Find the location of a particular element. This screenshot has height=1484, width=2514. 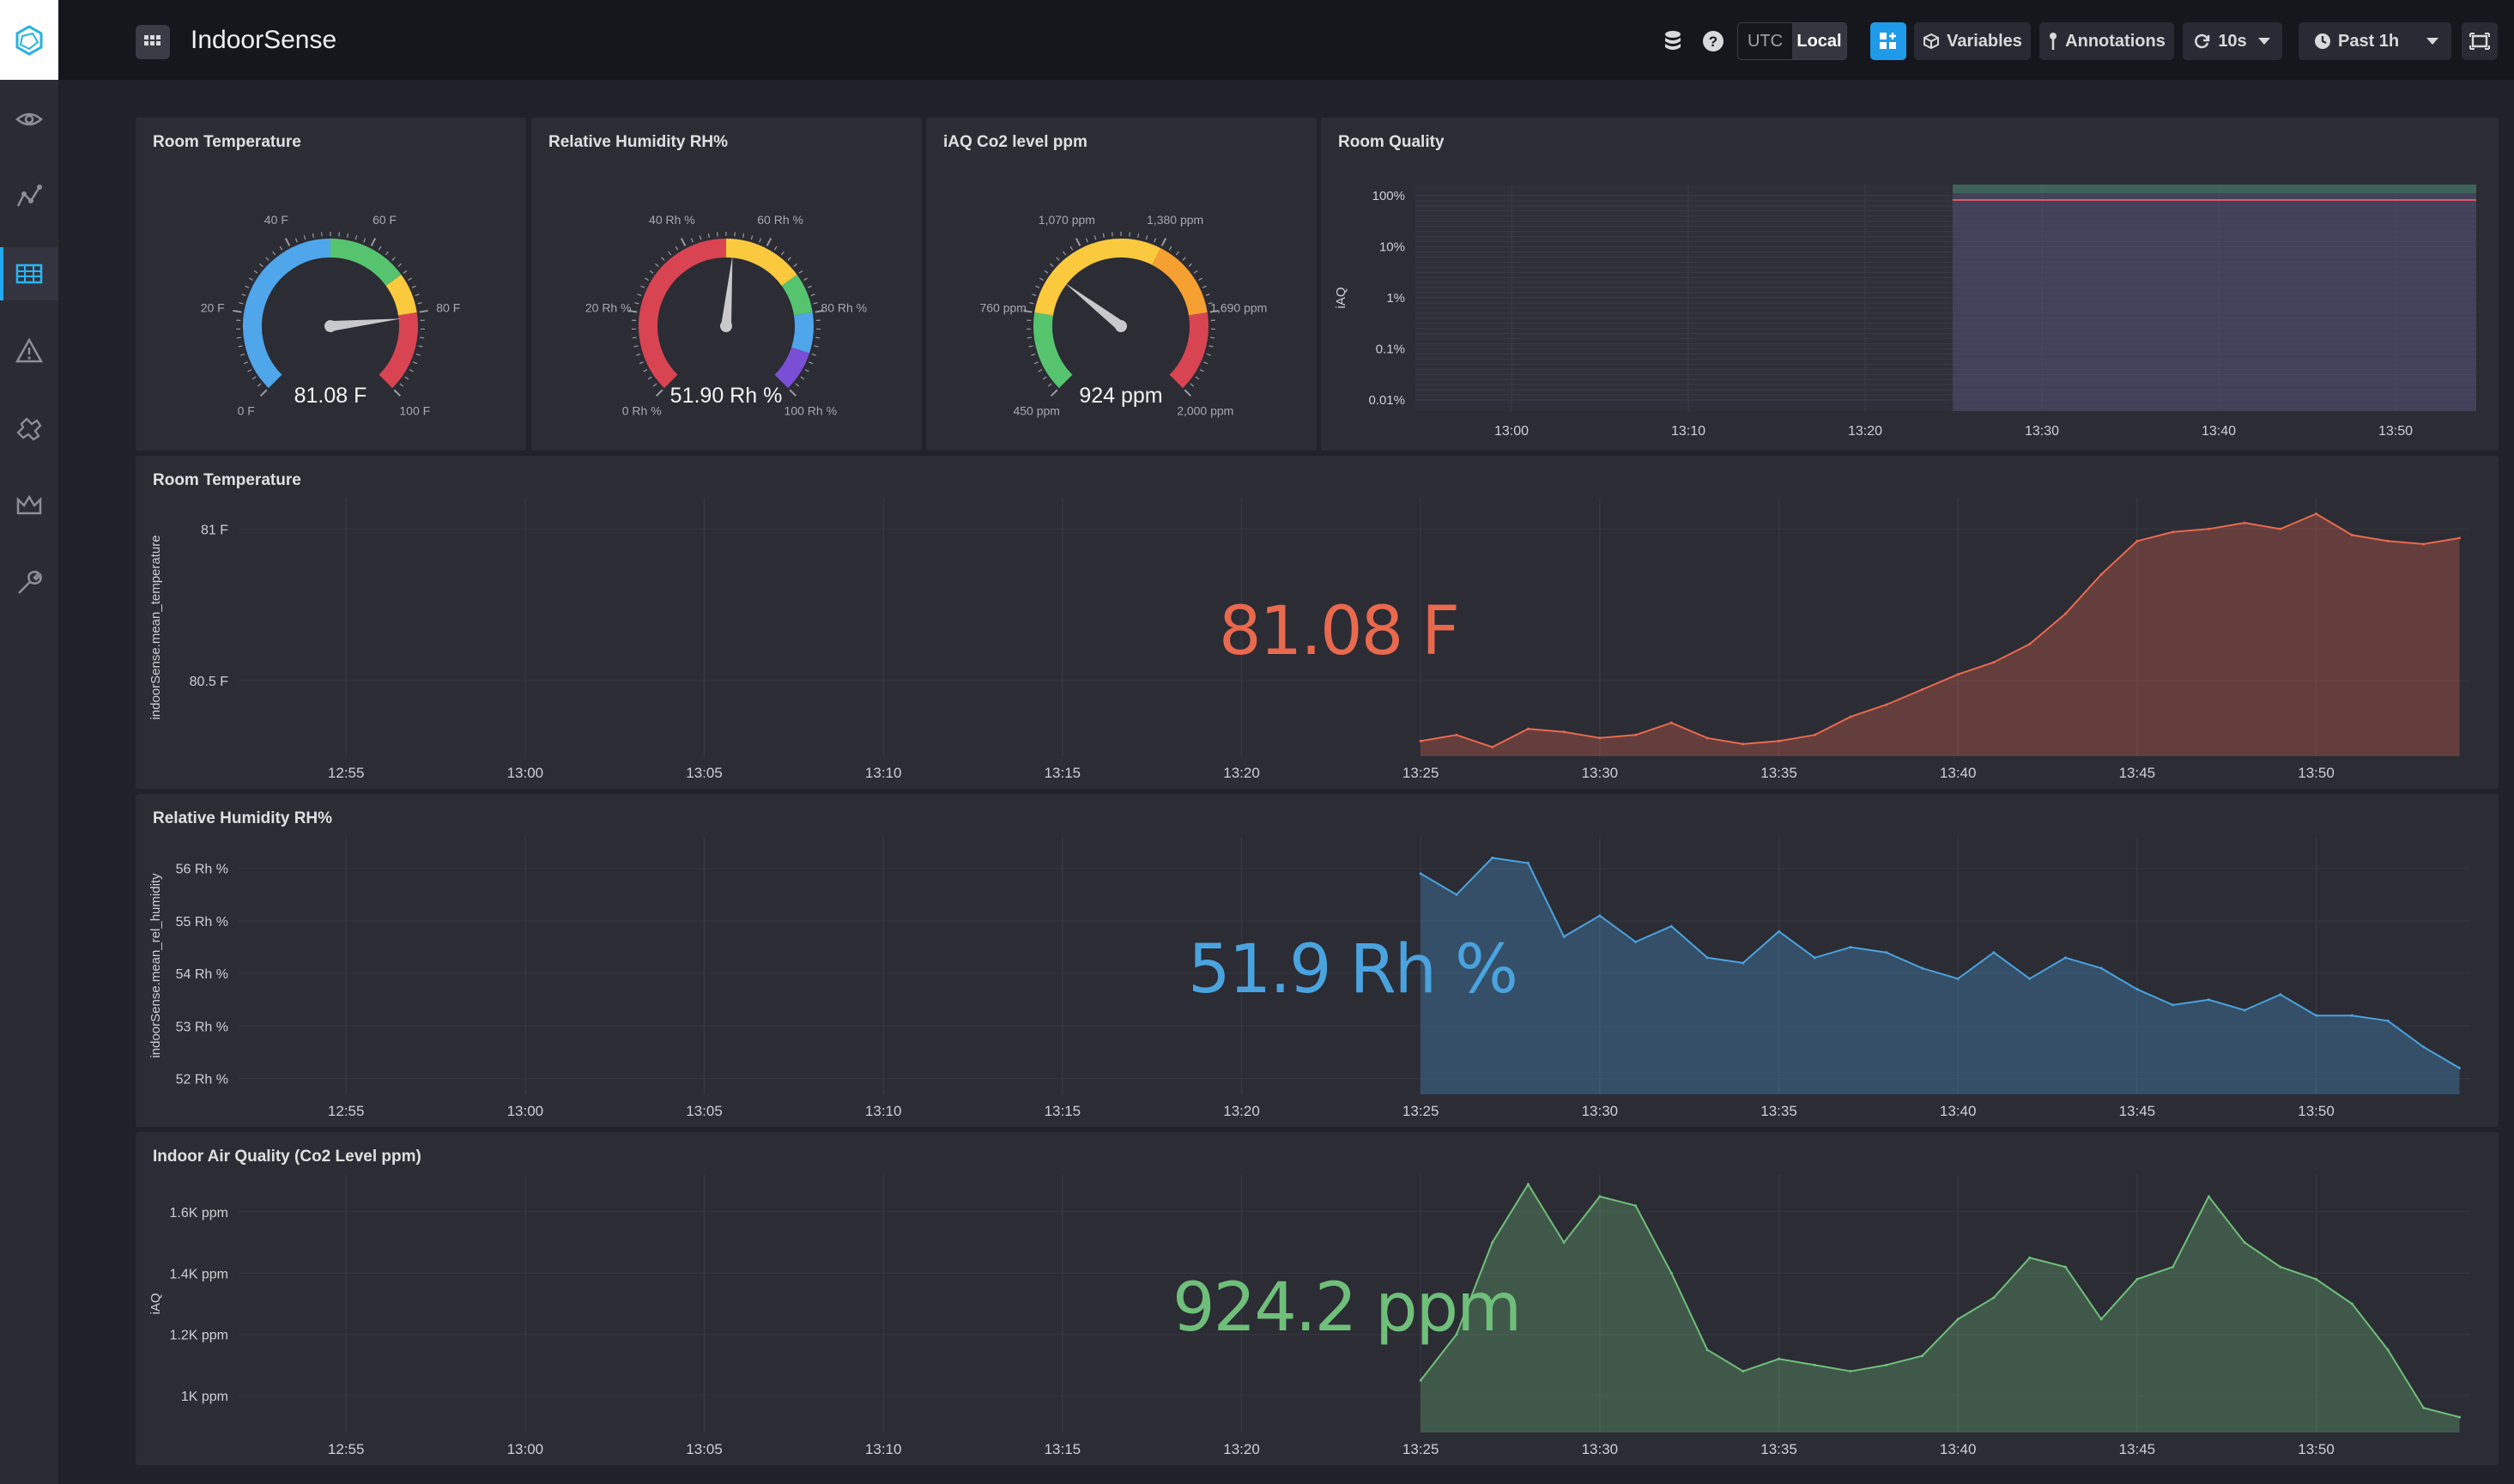

database-button is located at coordinates (1673, 41).